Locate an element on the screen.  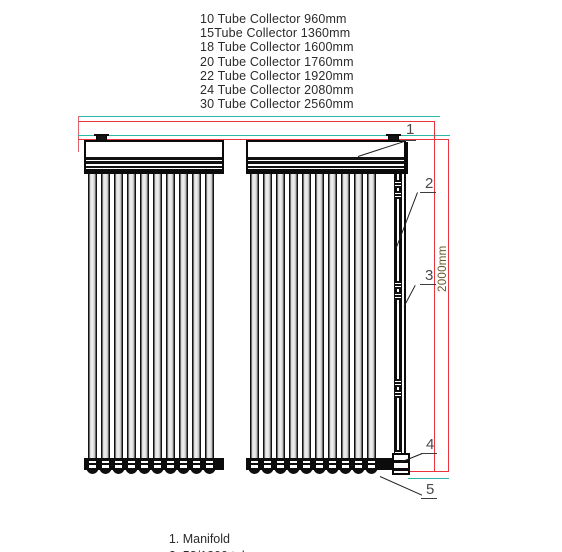
dimension-line-right-red is located at coordinates (448, 305).